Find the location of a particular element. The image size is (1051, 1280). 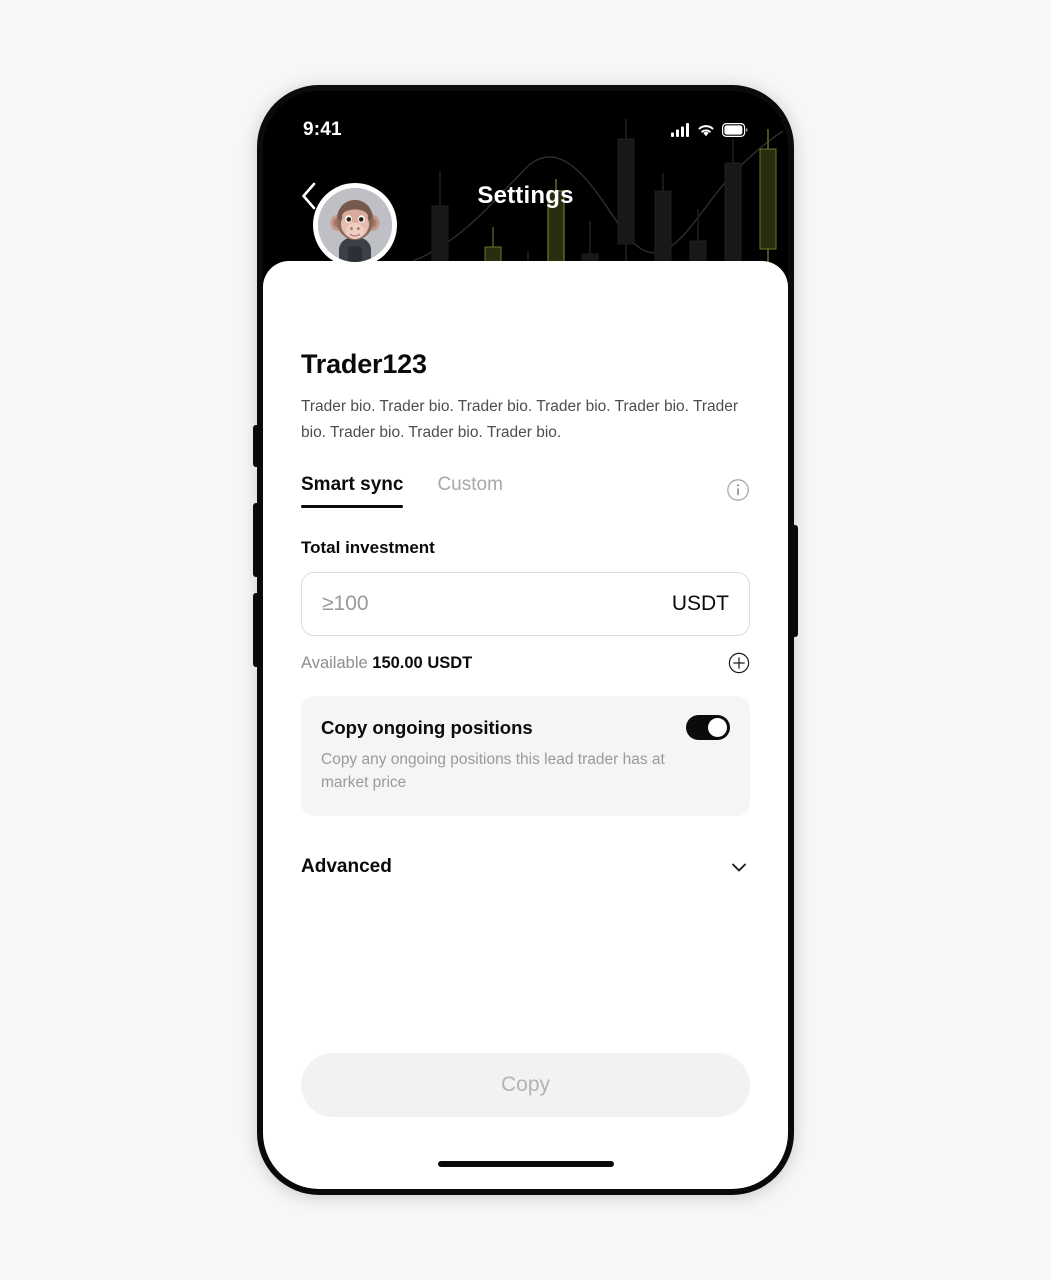

status-bar: 9:41 is located at coordinates (525, 130).